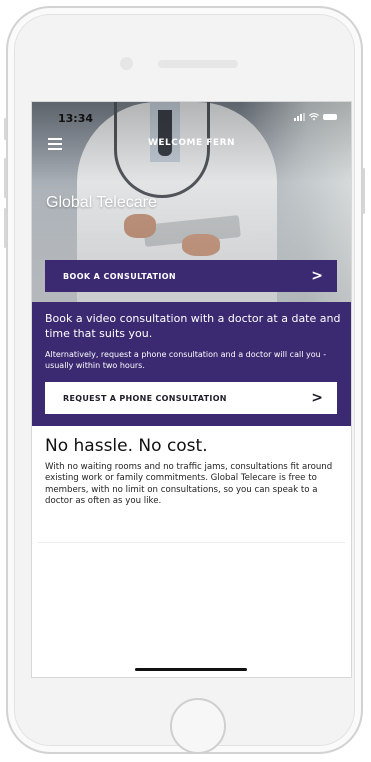  I want to click on volume-down-button, so click(5, 228).